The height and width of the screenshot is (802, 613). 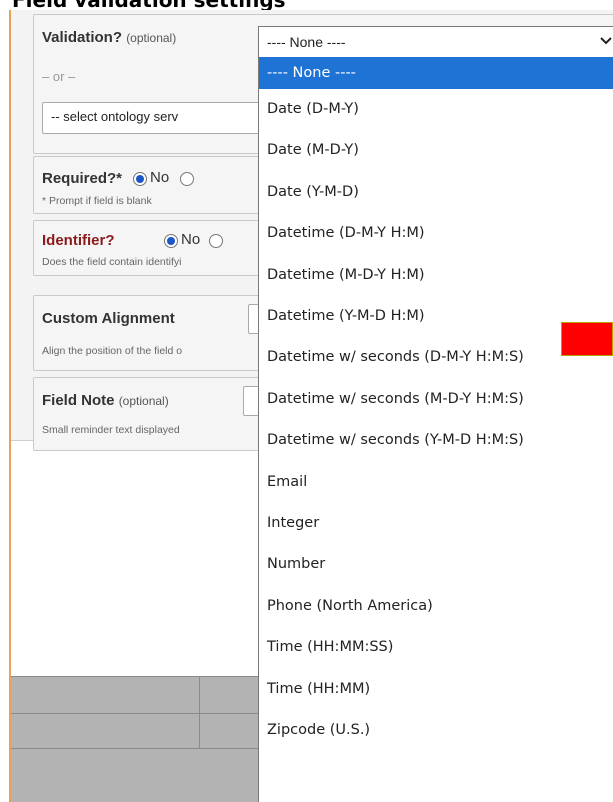 I want to click on required-no-radio, so click(x=140, y=179).